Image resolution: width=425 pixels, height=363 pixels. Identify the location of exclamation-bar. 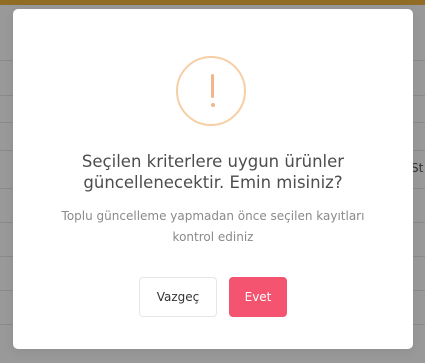
(212, 86).